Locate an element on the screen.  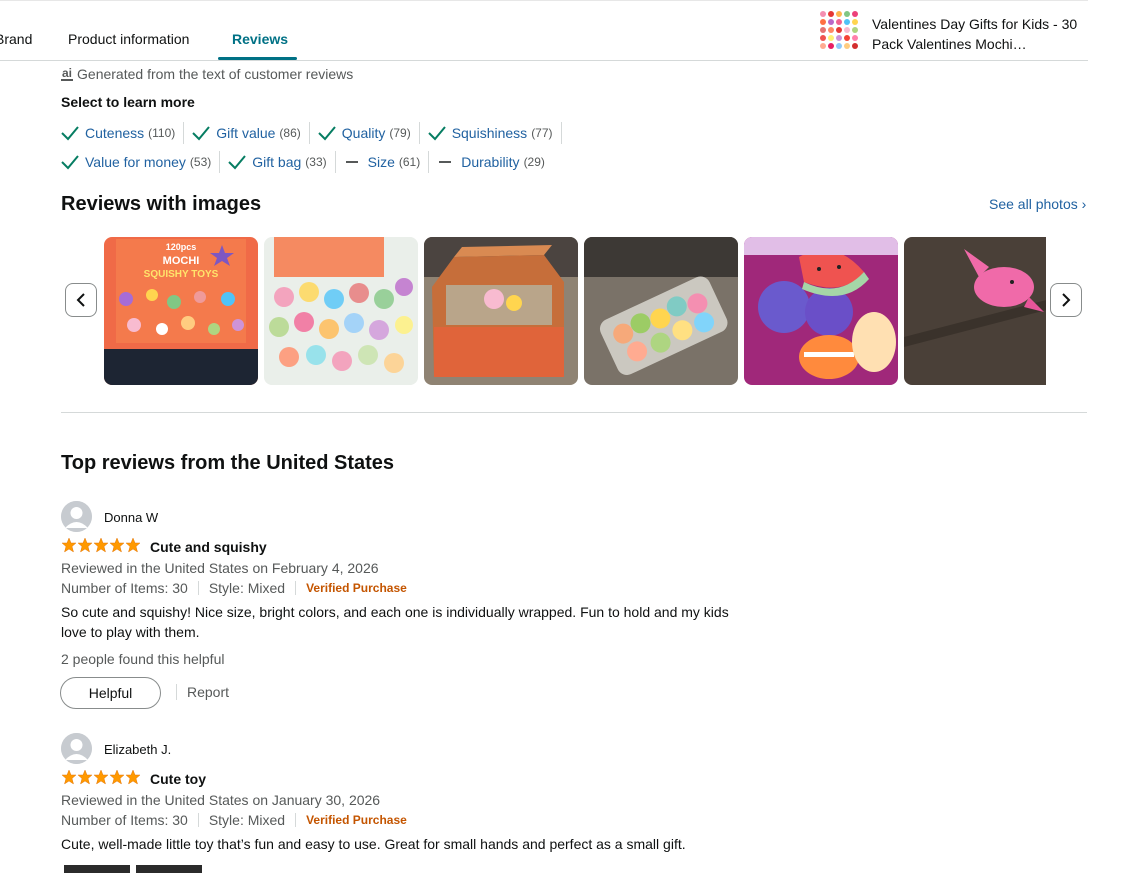
carousel-prev-button is located at coordinates (81, 300).